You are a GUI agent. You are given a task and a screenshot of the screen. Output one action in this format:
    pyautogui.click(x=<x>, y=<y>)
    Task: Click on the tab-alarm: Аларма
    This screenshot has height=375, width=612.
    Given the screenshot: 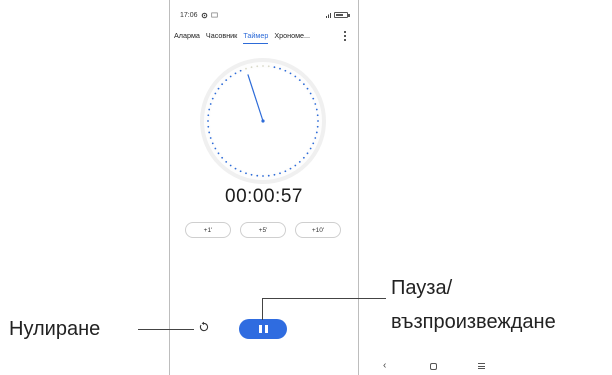 What is the action you would take?
    pyautogui.click(x=187, y=37)
    